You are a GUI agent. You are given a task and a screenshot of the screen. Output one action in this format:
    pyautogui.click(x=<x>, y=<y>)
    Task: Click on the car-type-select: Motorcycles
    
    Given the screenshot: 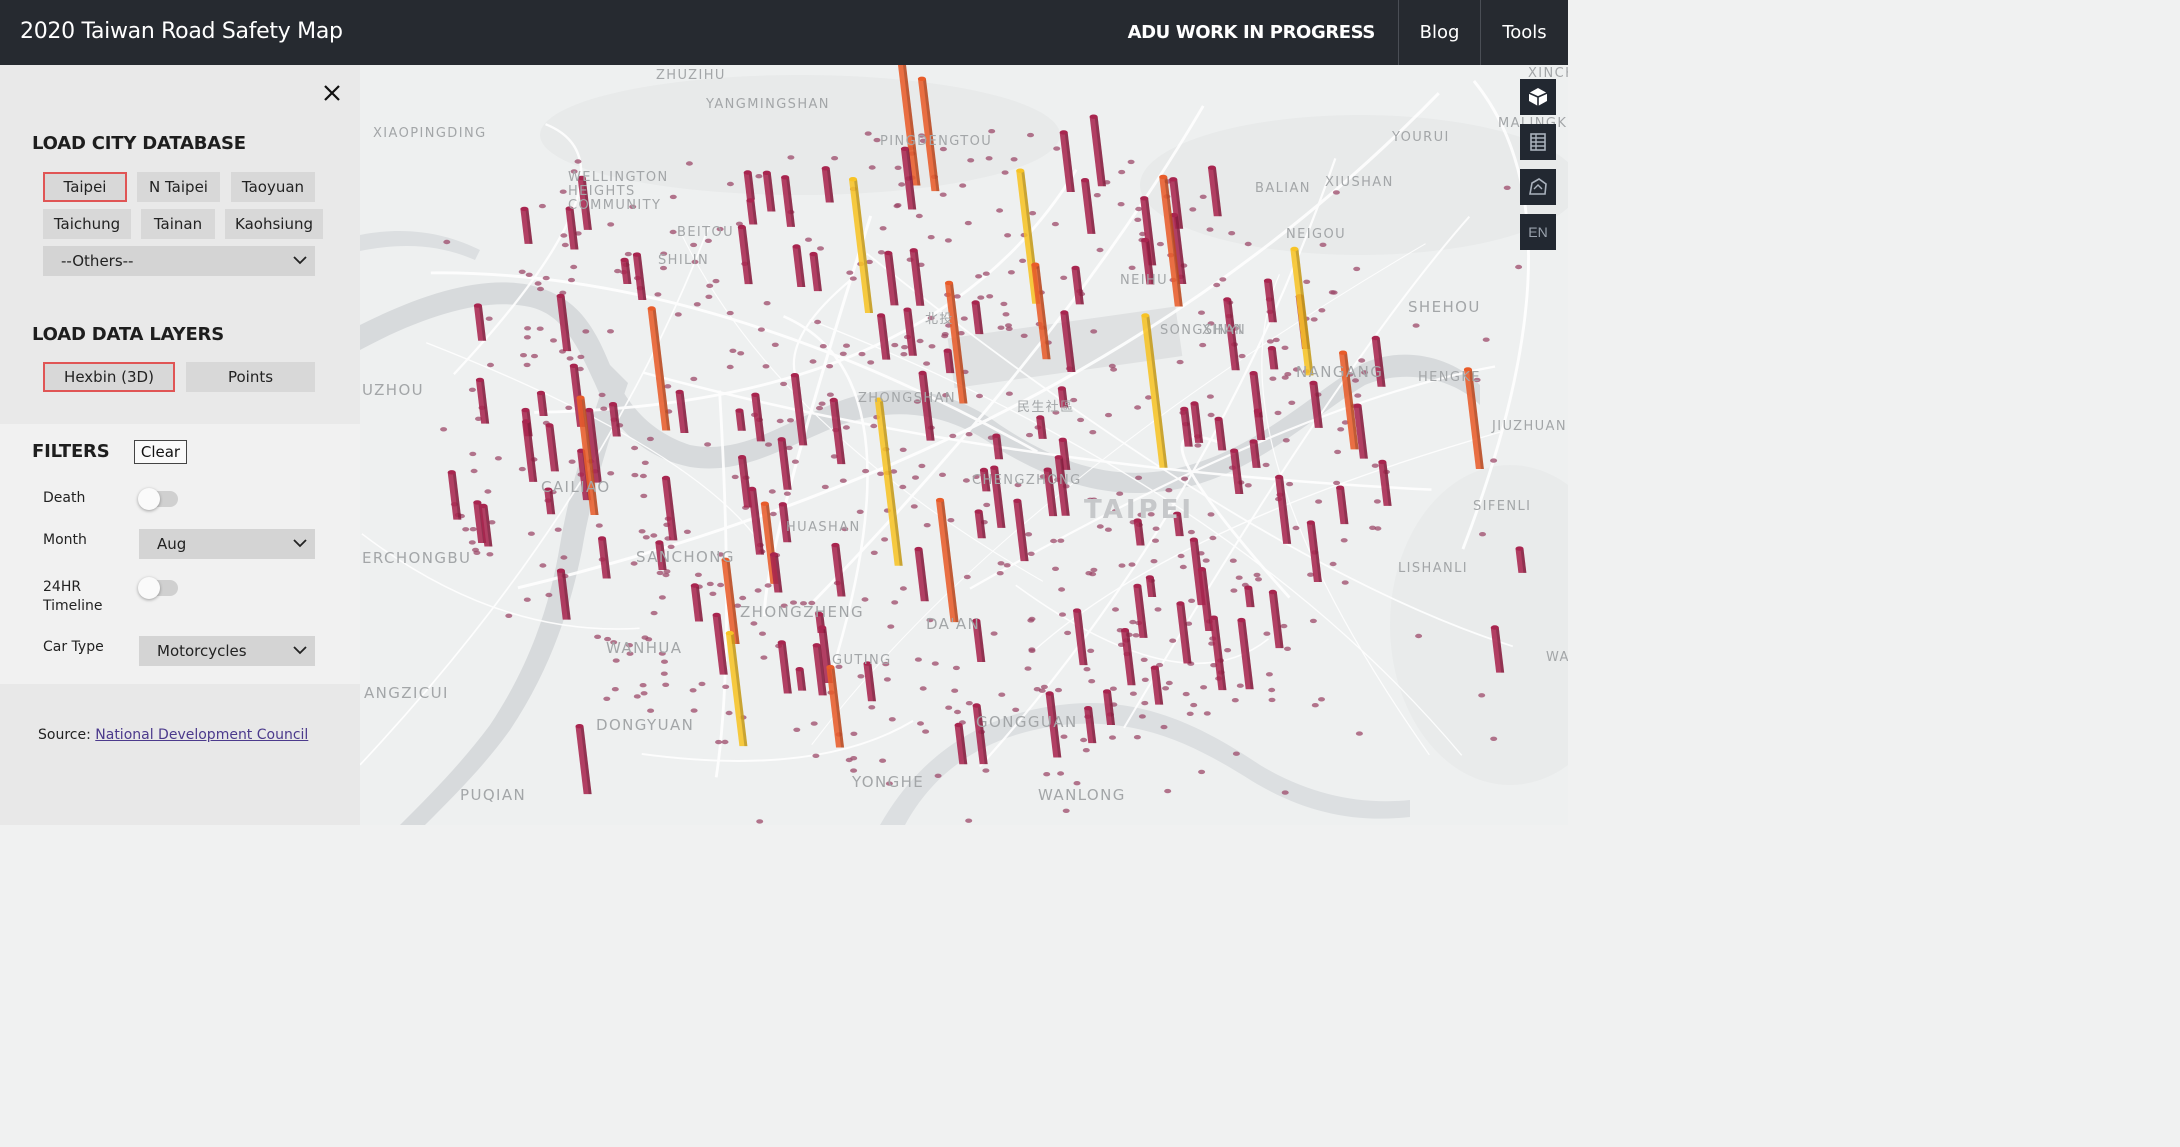 What is the action you would take?
    pyautogui.click(x=227, y=651)
    